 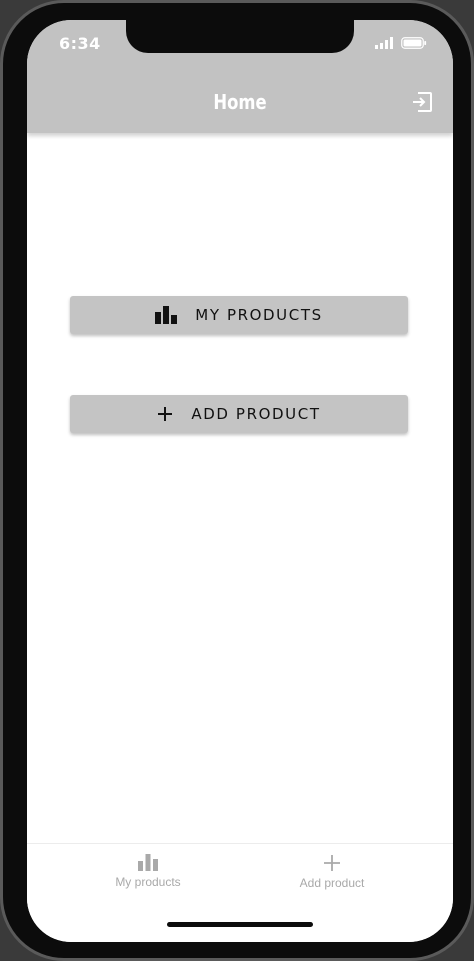 I want to click on battery-icon, so click(x=414, y=43).